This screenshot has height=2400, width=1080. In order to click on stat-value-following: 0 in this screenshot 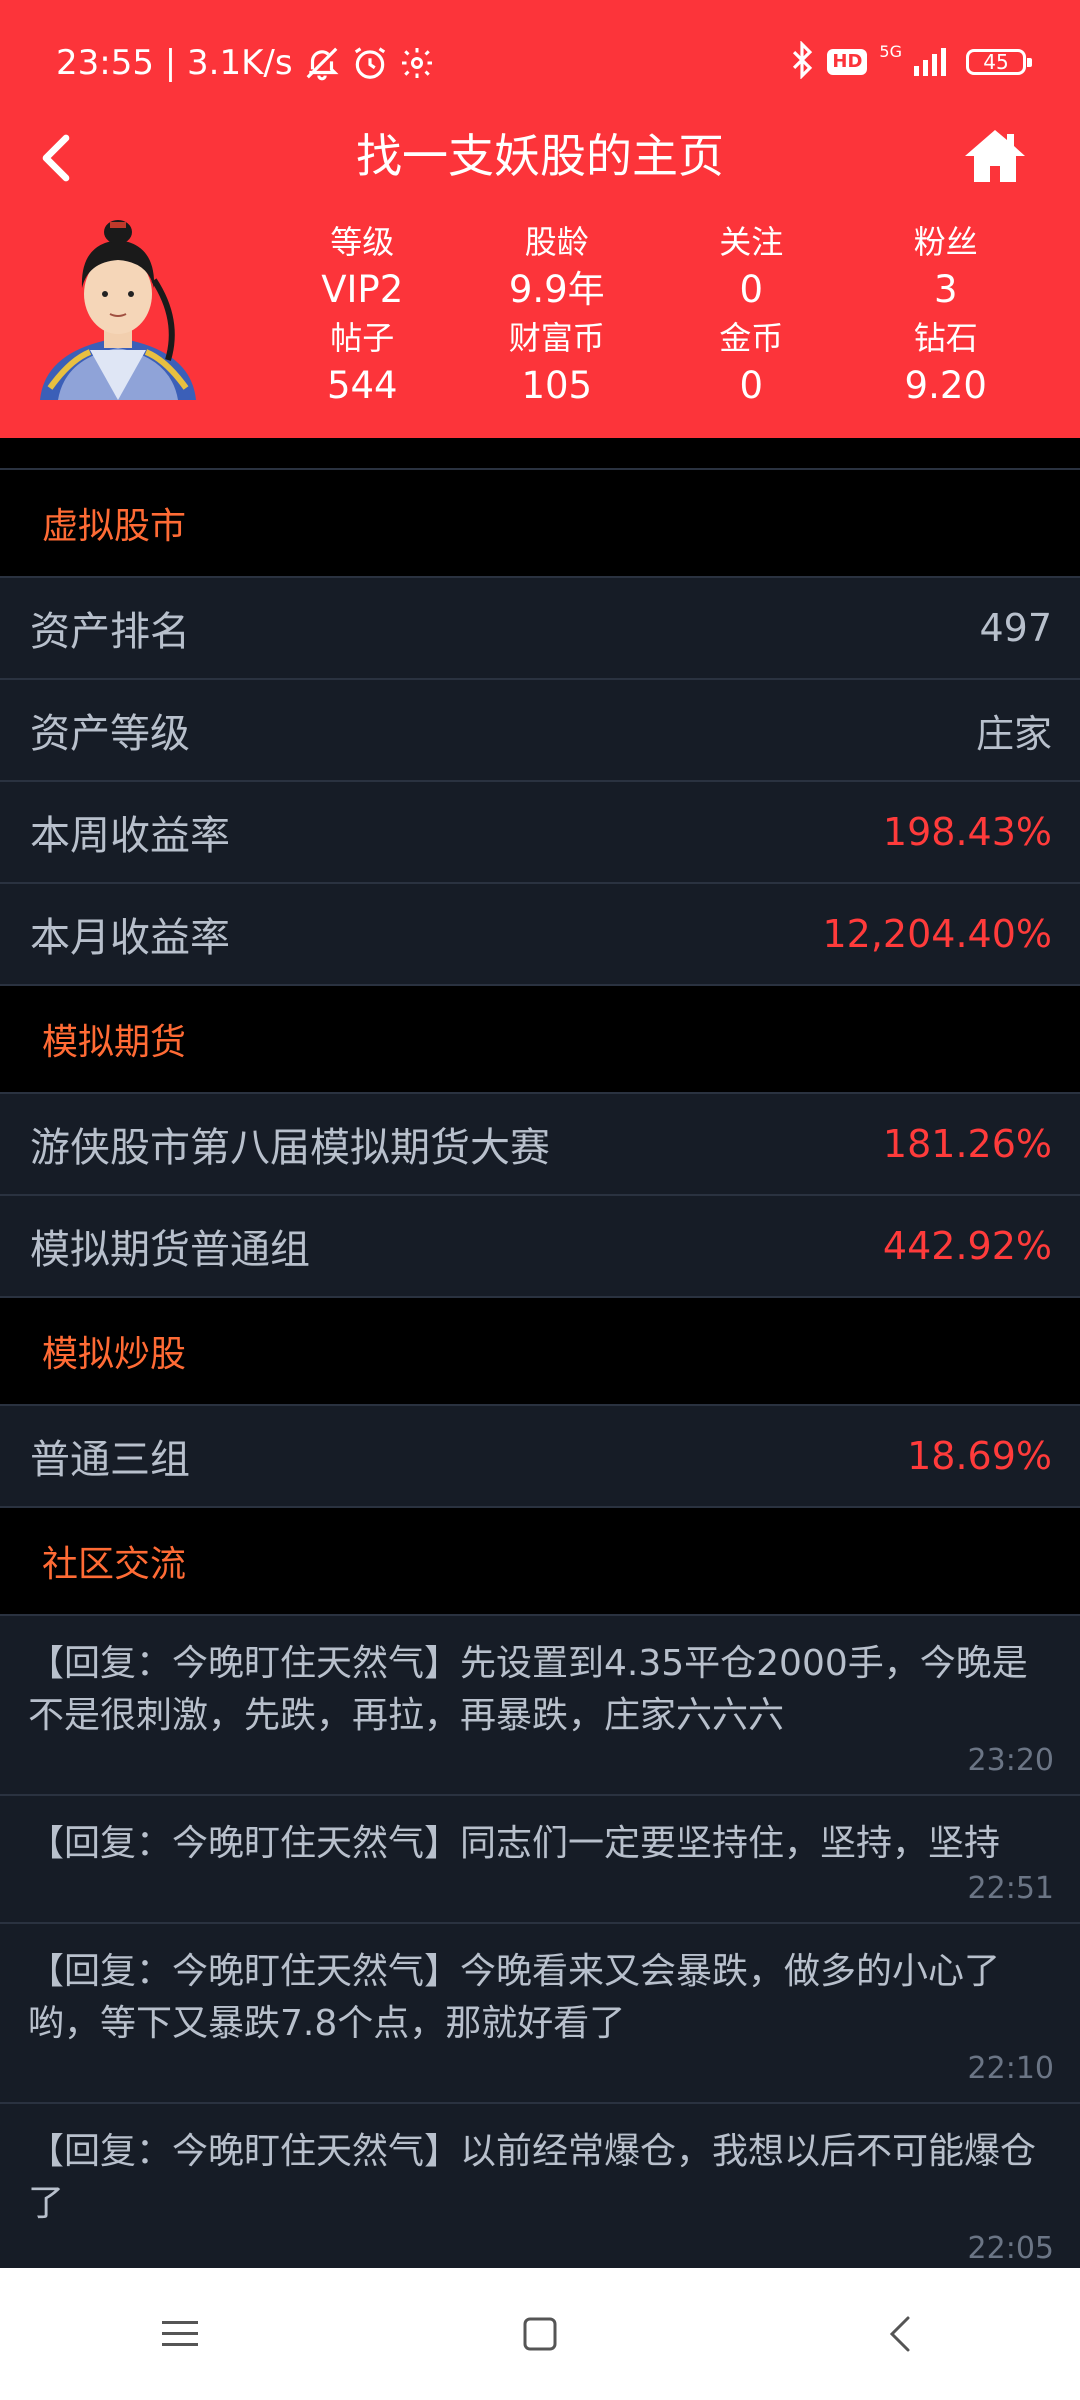, I will do `click(751, 290)`.